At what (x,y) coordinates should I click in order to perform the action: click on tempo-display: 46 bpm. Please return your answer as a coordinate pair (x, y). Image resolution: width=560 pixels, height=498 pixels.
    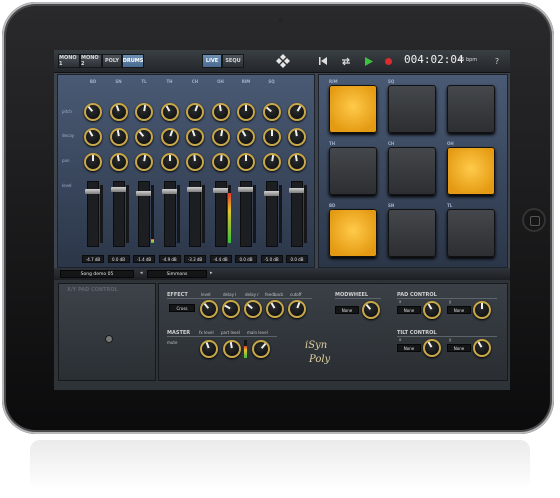
    Looking at the image, I should click on (467, 60).